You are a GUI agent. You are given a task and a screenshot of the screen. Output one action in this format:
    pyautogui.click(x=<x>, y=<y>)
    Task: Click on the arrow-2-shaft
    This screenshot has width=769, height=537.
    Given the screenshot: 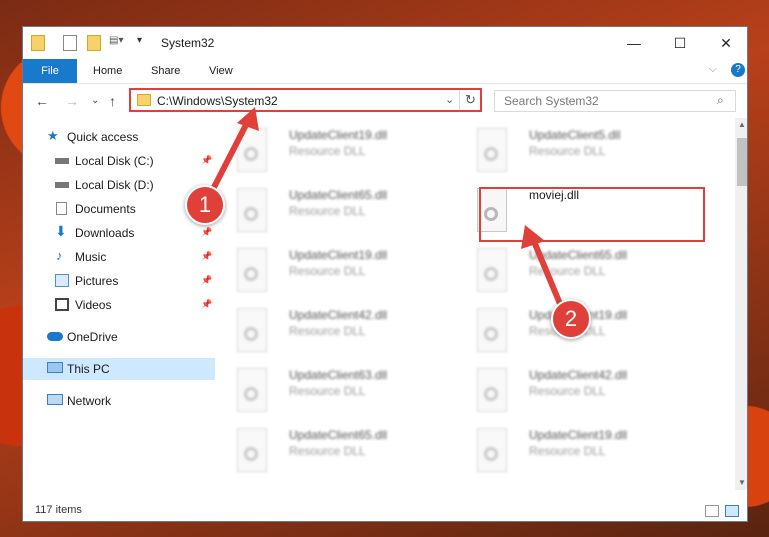 What is the action you would take?
    pyautogui.click(x=548, y=275)
    